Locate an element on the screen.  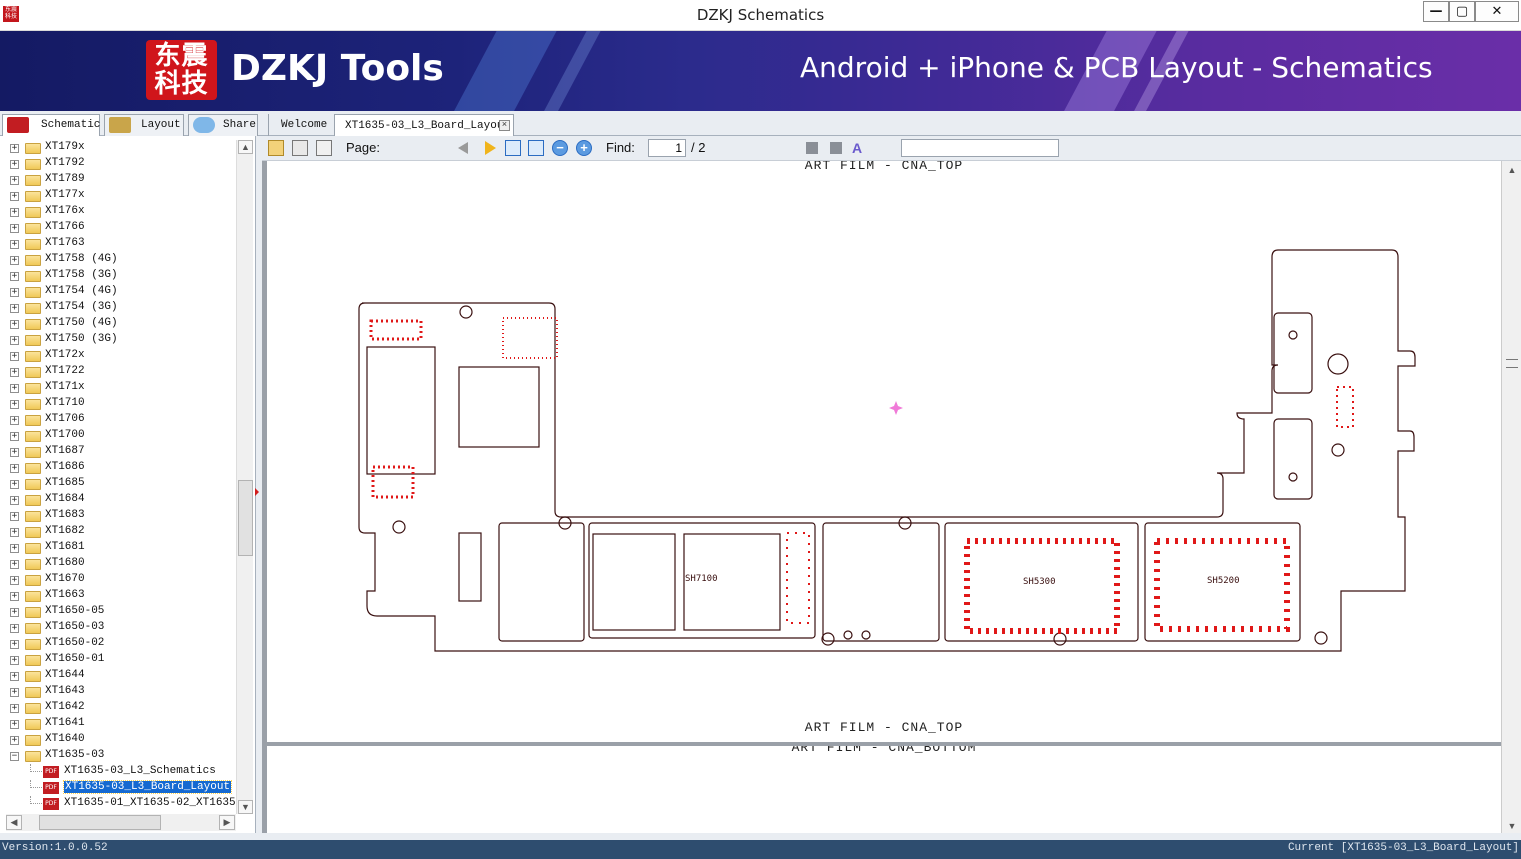
tree-folder: + XT1700 is located at coordinates (118, 436).